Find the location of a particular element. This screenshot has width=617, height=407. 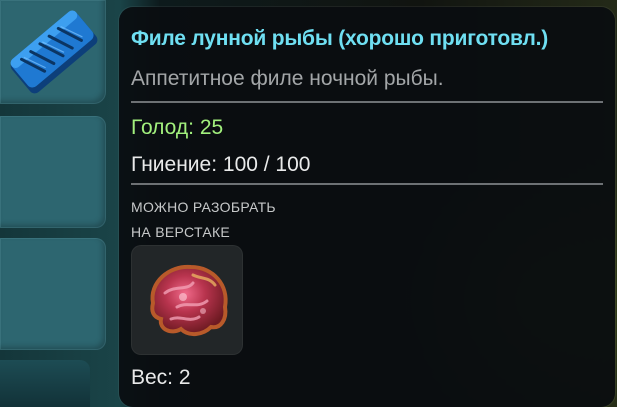

rot-stat: Гниение: 100 / 100 is located at coordinates (220, 165).